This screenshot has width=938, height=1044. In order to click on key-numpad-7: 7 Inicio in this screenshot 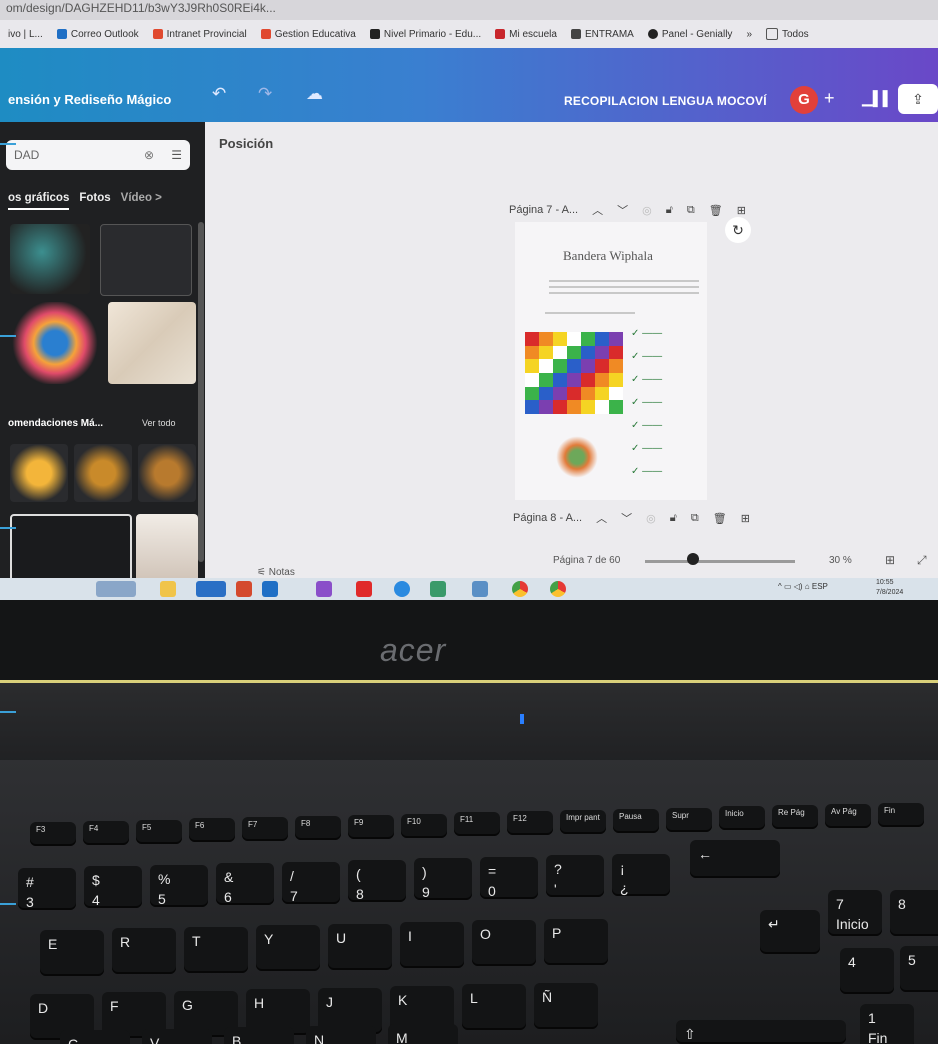, I will do `click(855, 913)`.